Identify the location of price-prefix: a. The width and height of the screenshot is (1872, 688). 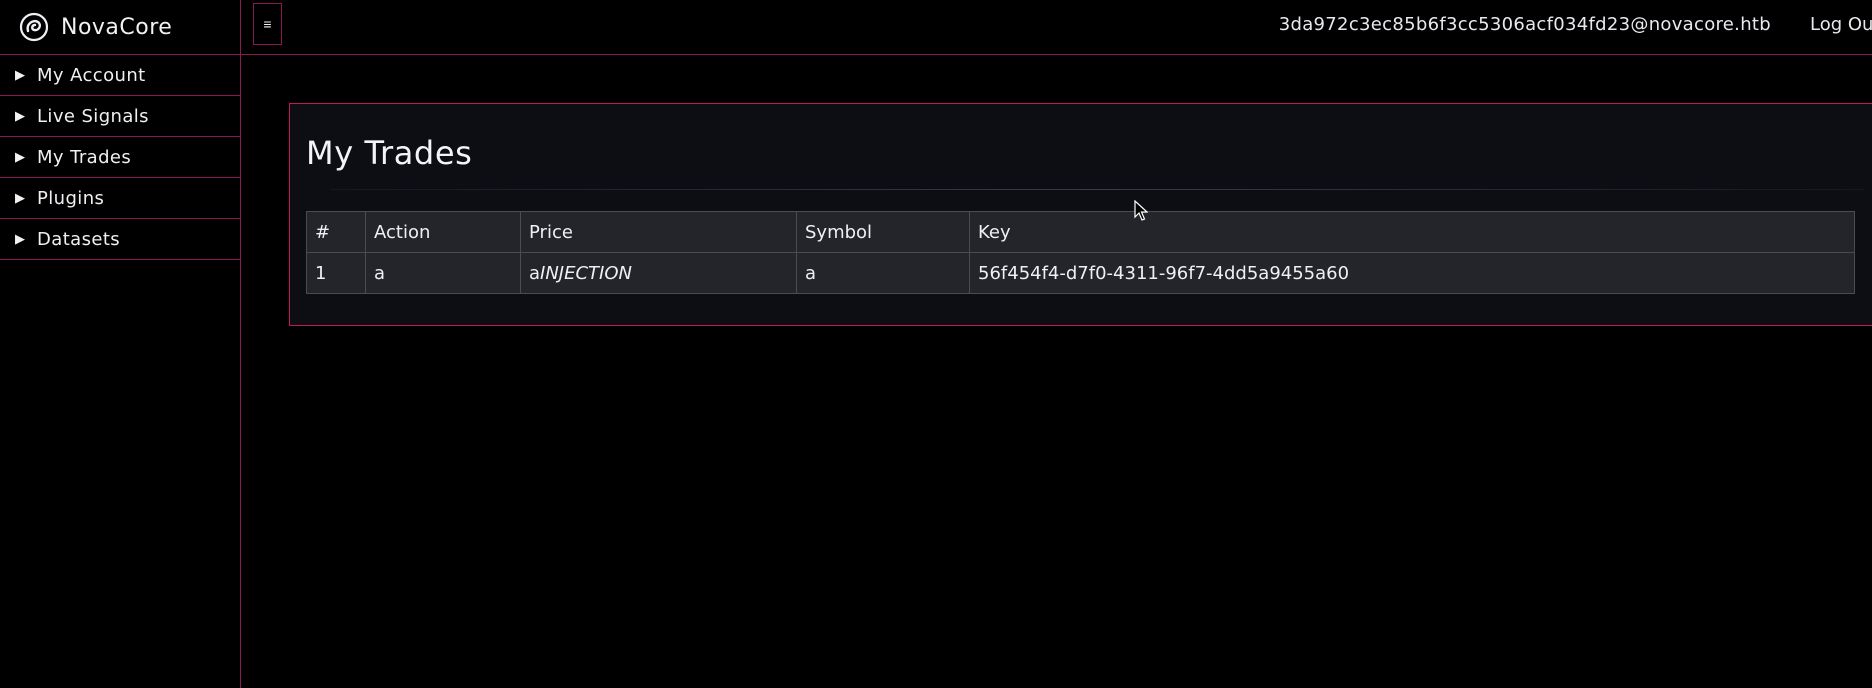
(535, 273).